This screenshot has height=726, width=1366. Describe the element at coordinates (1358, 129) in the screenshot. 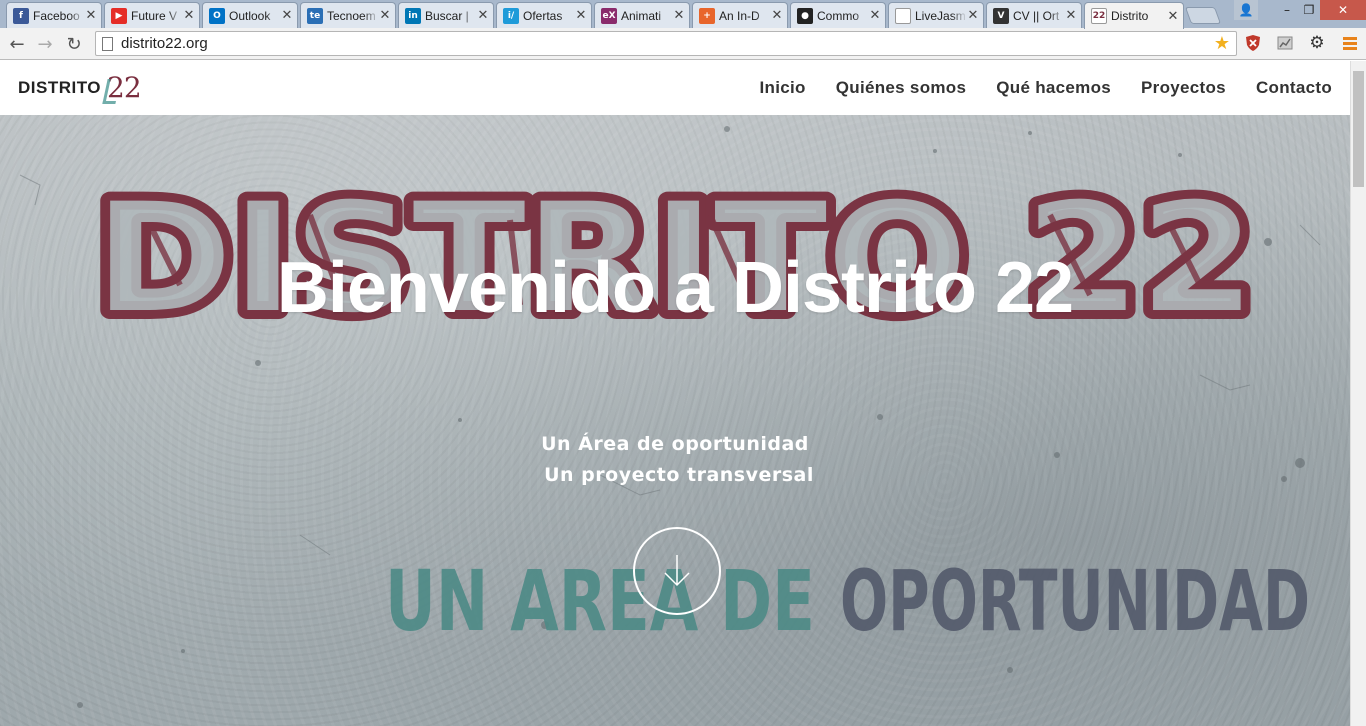

I see `scrollbar-thumb` at that location.